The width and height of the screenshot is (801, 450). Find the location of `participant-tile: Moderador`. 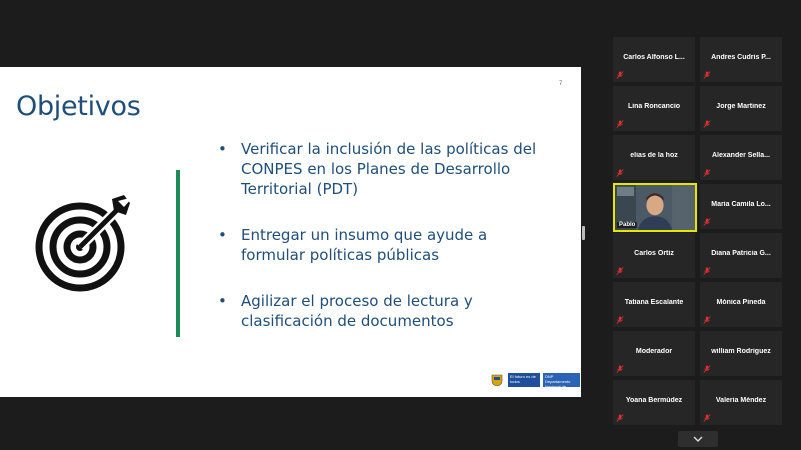

participant-tile: Moderador is located at coordinates (654, 353).